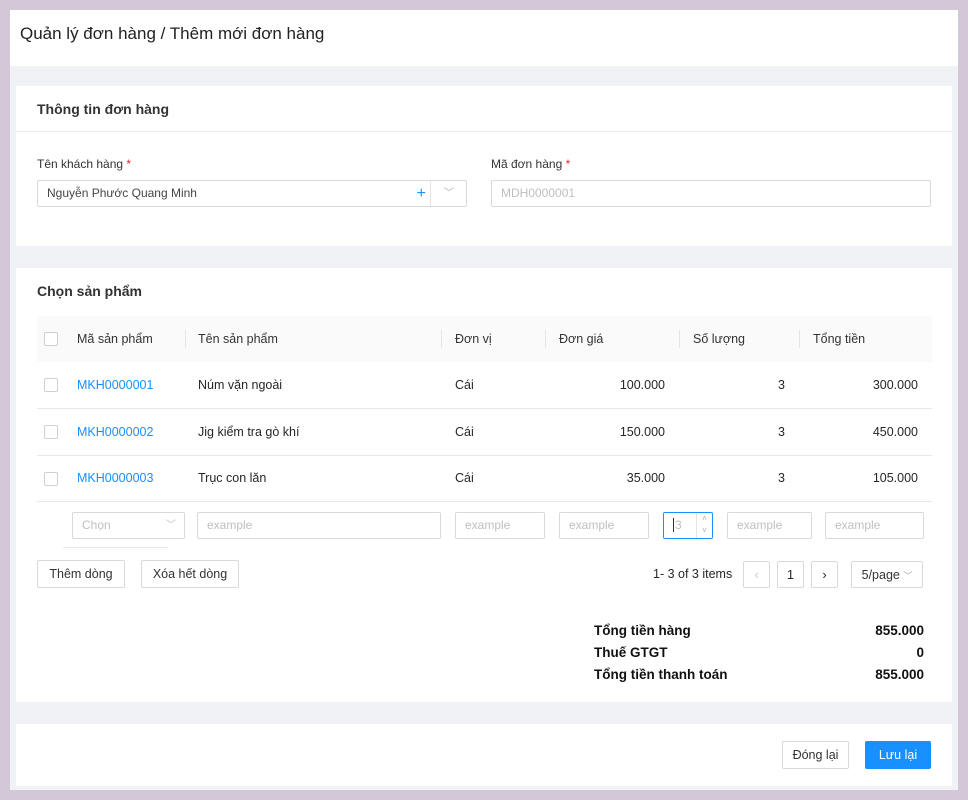 The image size is (968, 800). I want to click on plus-icon: +, so click(421, 193).